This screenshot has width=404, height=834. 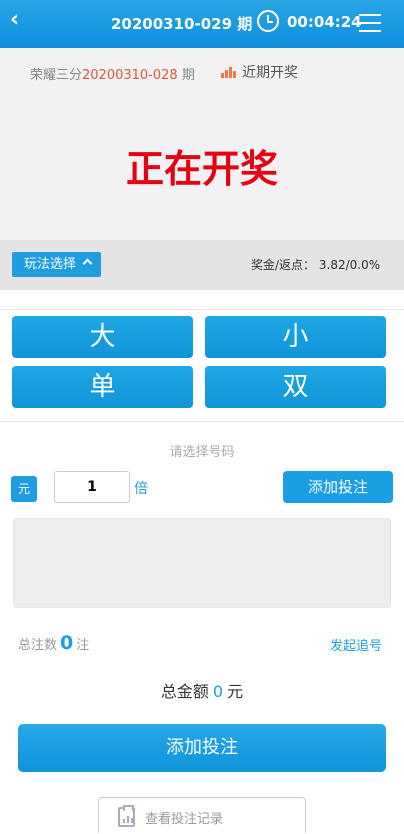 I want to click on bar-chart-icon, so click(x=229, y=72).